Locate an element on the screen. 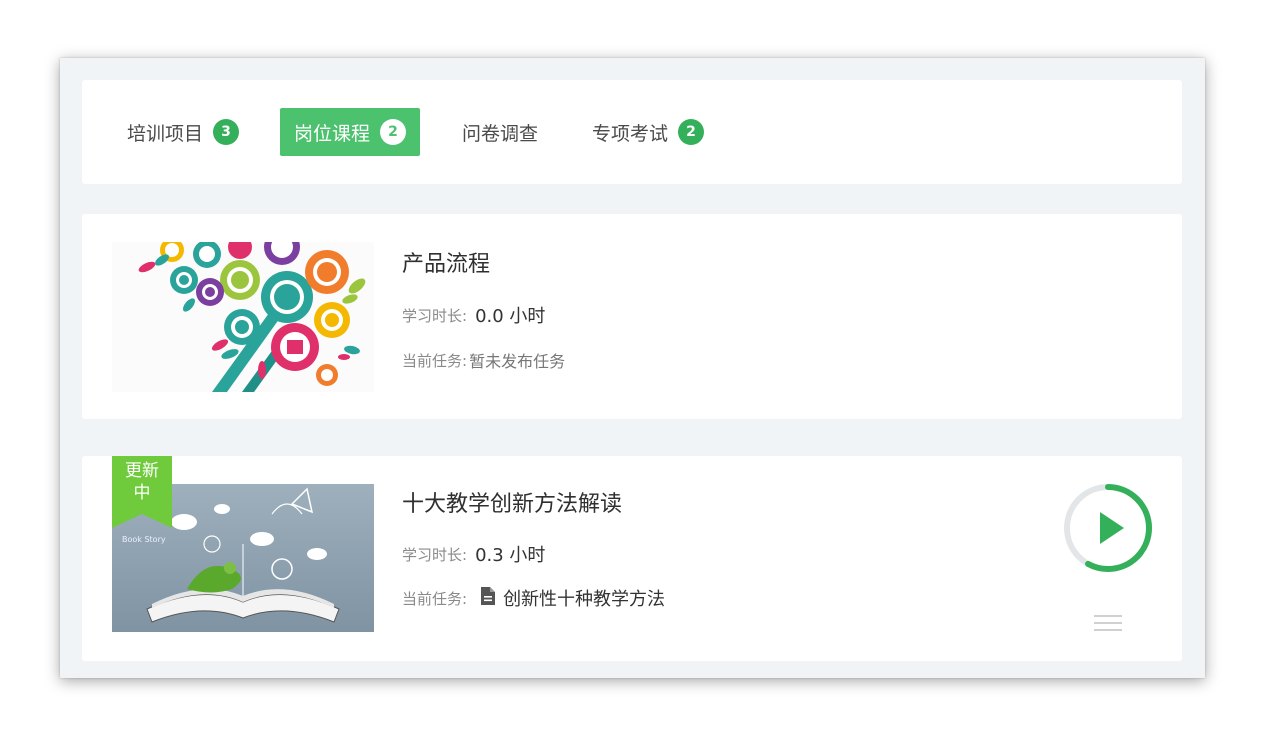 The image size is (1262, 737). book-story-caption: Book Story is located at coordinates (144, 539).